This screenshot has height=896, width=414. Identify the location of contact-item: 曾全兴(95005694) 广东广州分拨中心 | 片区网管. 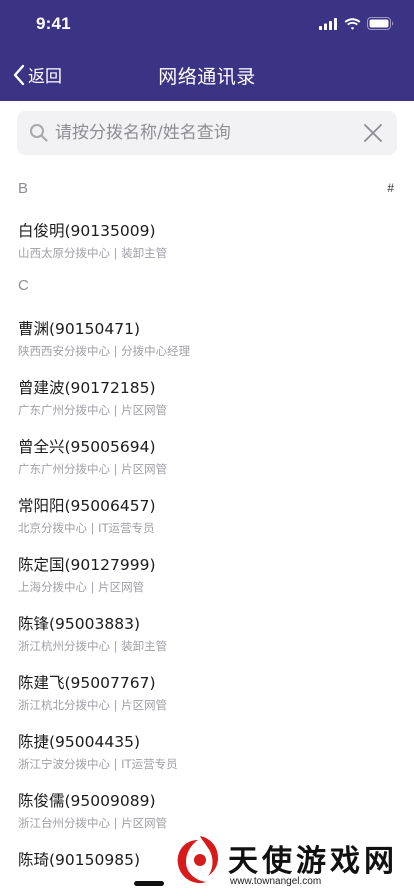
(207, 463).